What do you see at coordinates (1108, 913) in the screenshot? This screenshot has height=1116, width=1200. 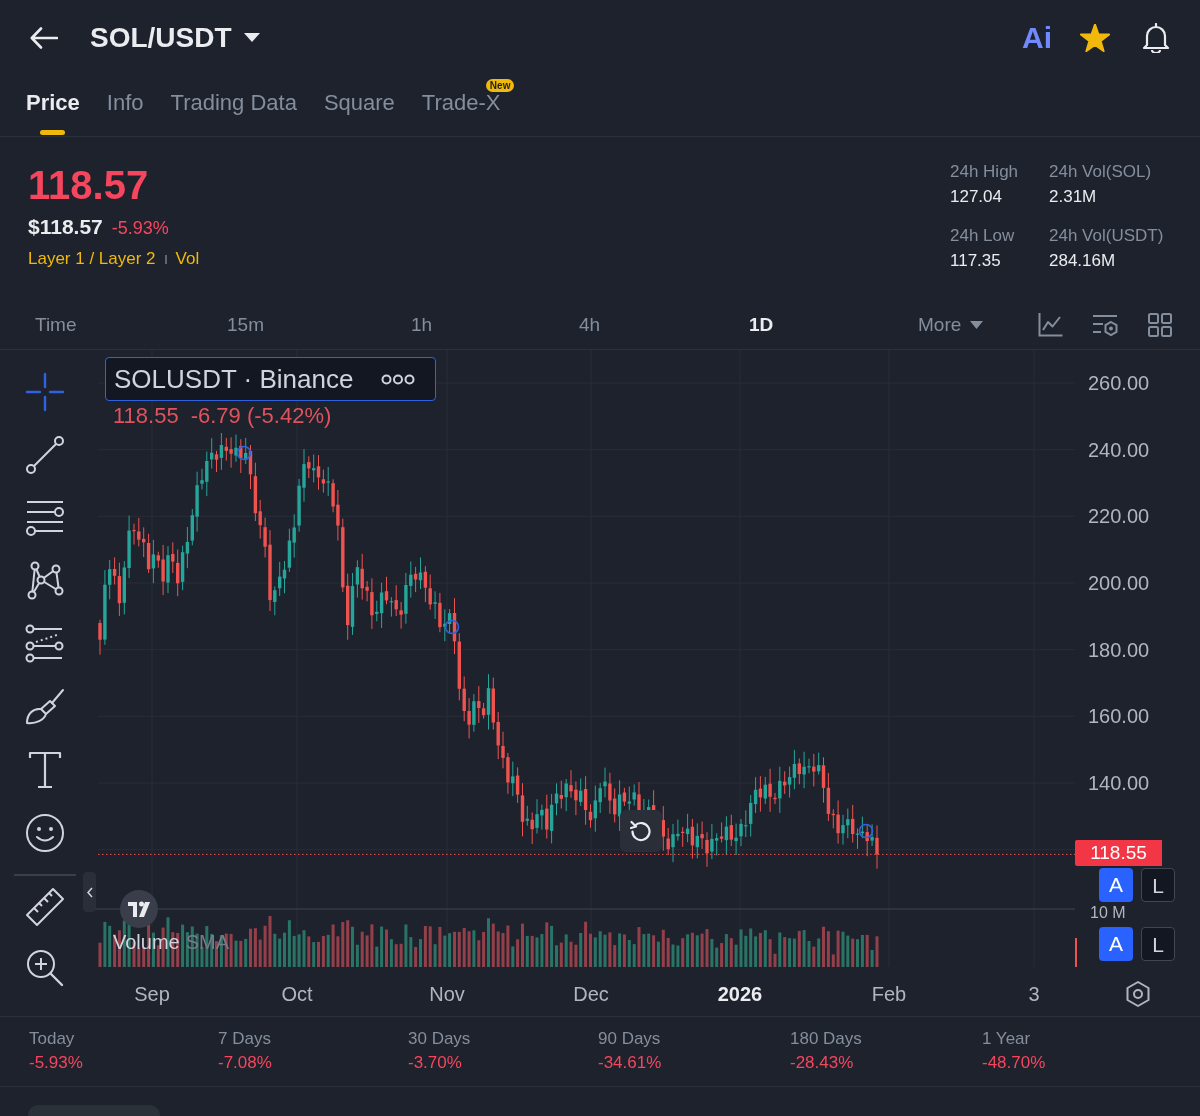 I see `volume-axis-label: 10 M` at bounding box center [1108, 913].